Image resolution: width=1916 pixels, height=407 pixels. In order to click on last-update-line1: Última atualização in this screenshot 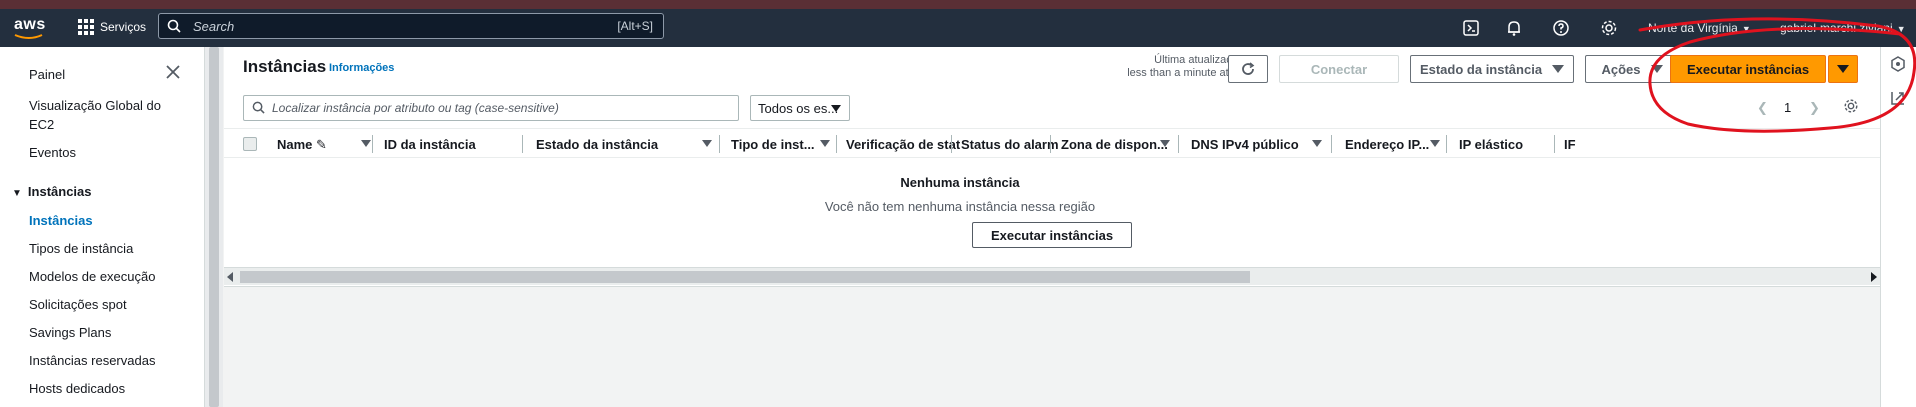, I will do `click(1199, 60)`.